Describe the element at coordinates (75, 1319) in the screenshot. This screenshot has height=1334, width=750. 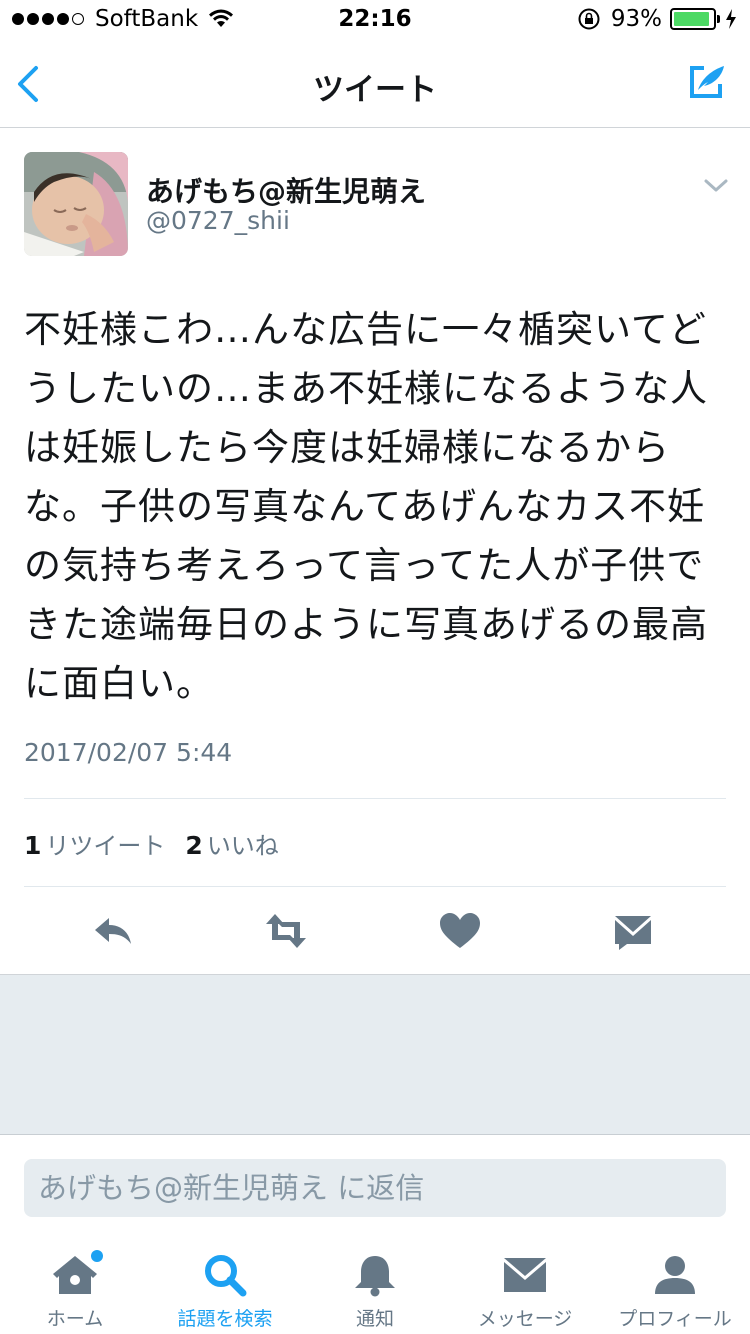
I see `tab-home-label: ホーム` at that location.